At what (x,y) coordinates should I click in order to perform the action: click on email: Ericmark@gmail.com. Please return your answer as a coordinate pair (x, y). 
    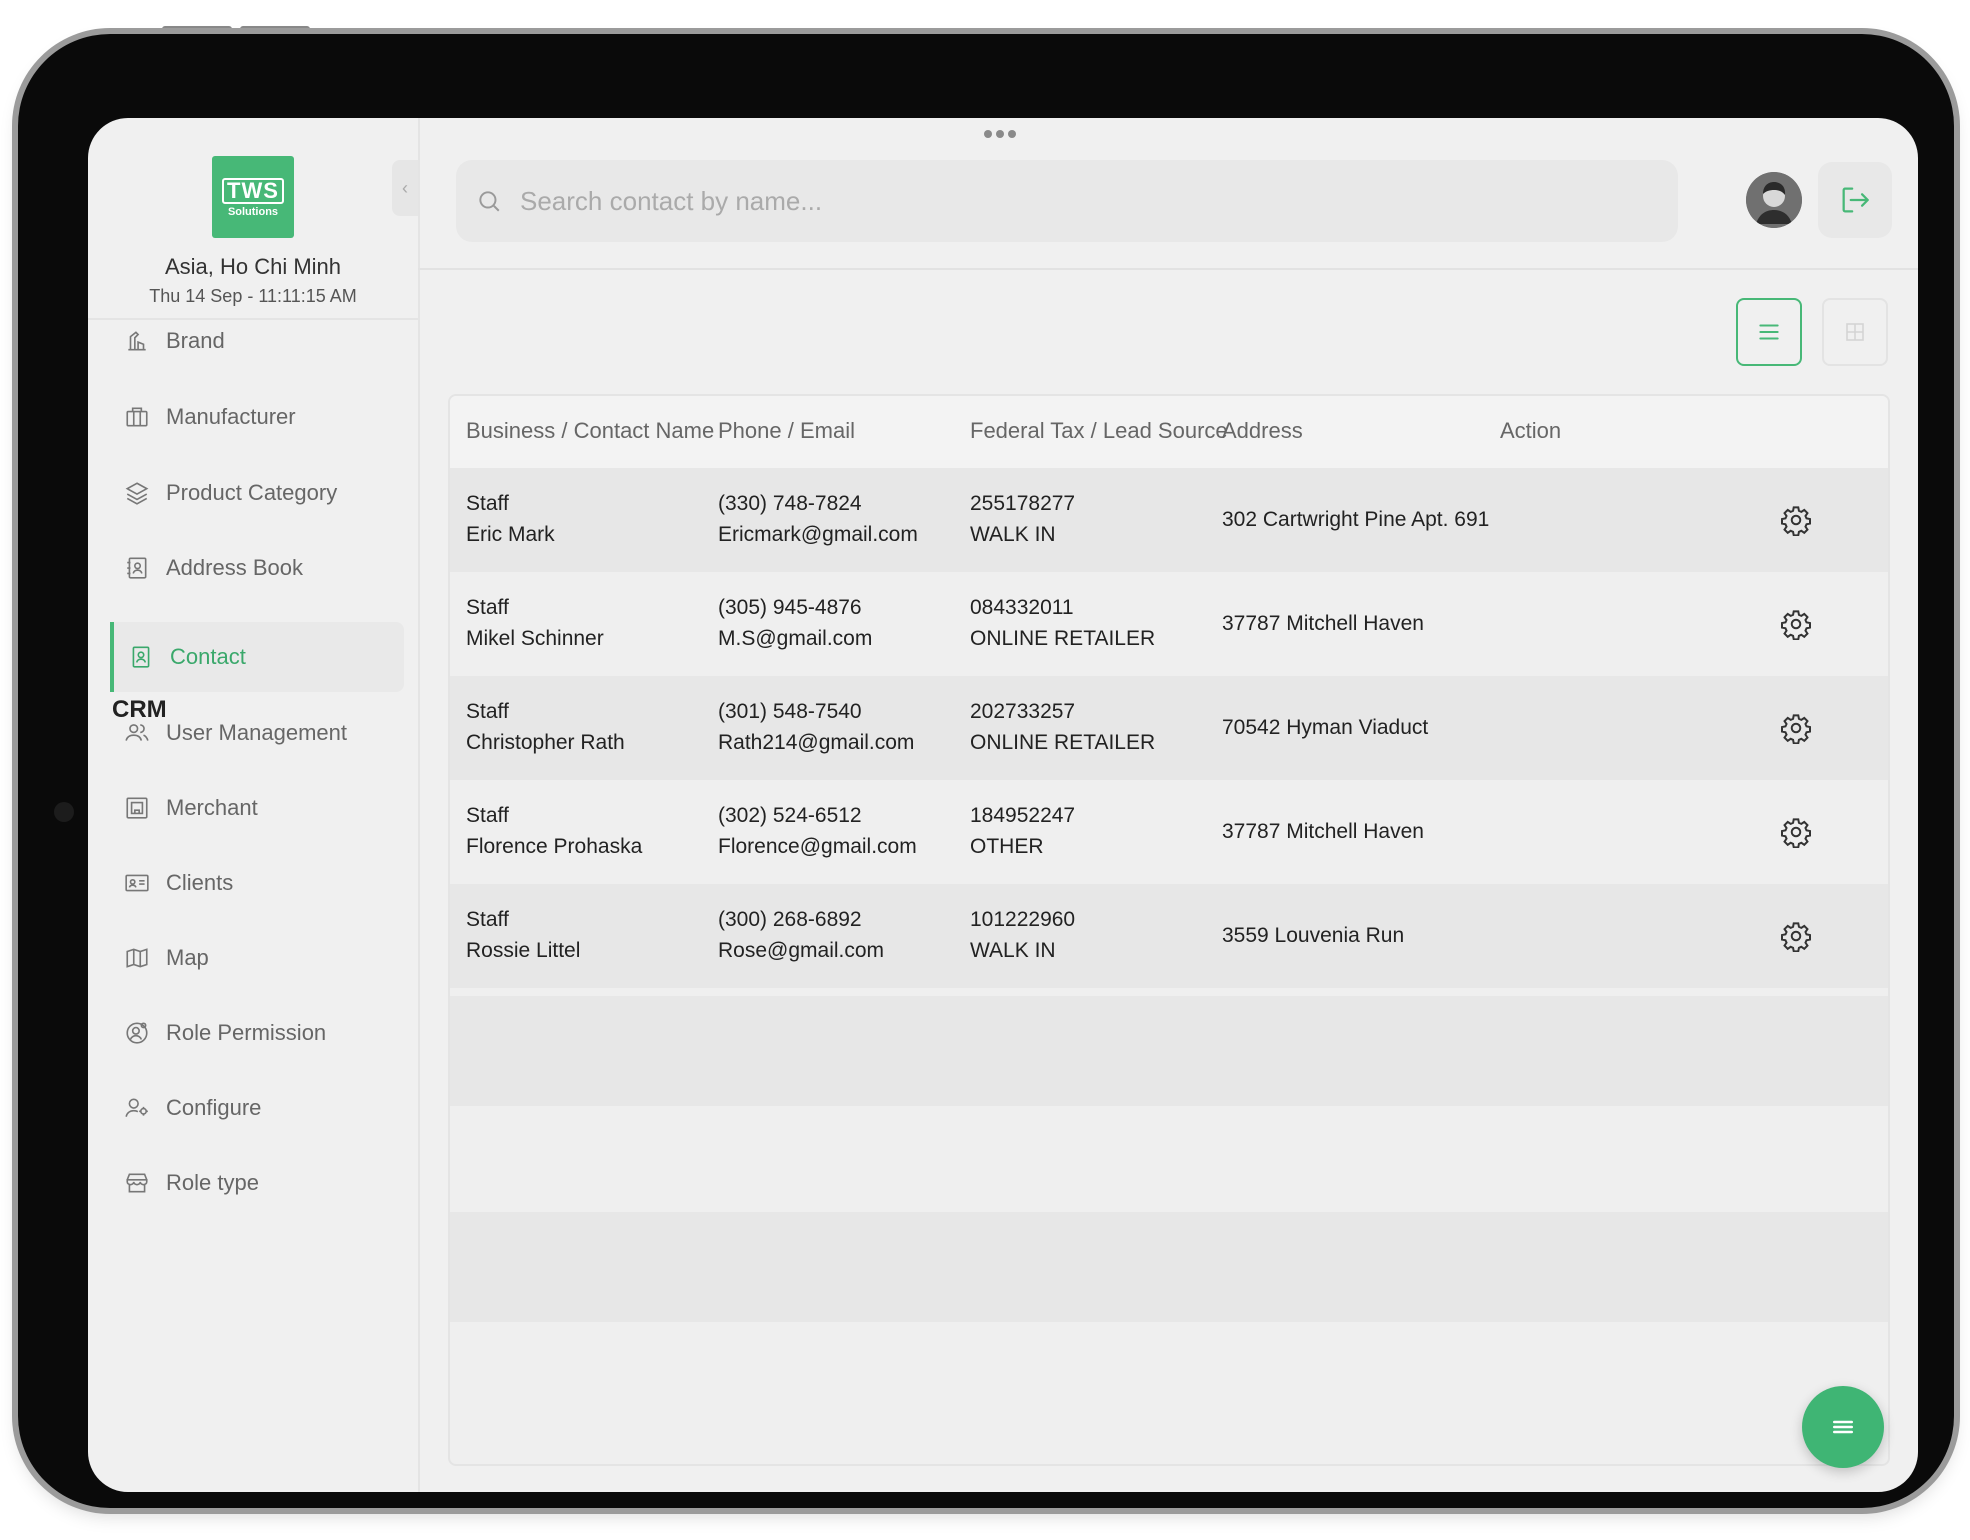
    Looking at the image, I should click on (818, 534).